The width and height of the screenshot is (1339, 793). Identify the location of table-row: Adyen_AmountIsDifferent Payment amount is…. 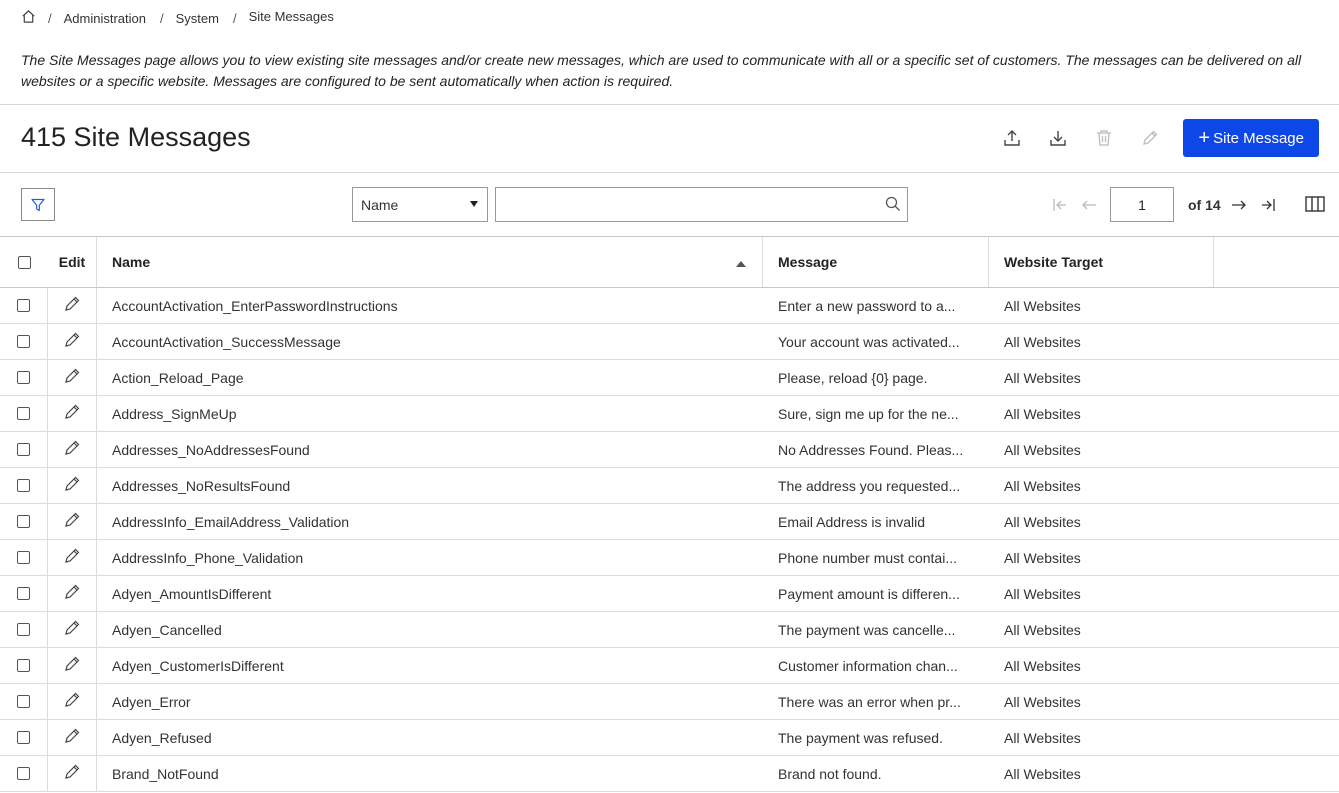
(669, 594).